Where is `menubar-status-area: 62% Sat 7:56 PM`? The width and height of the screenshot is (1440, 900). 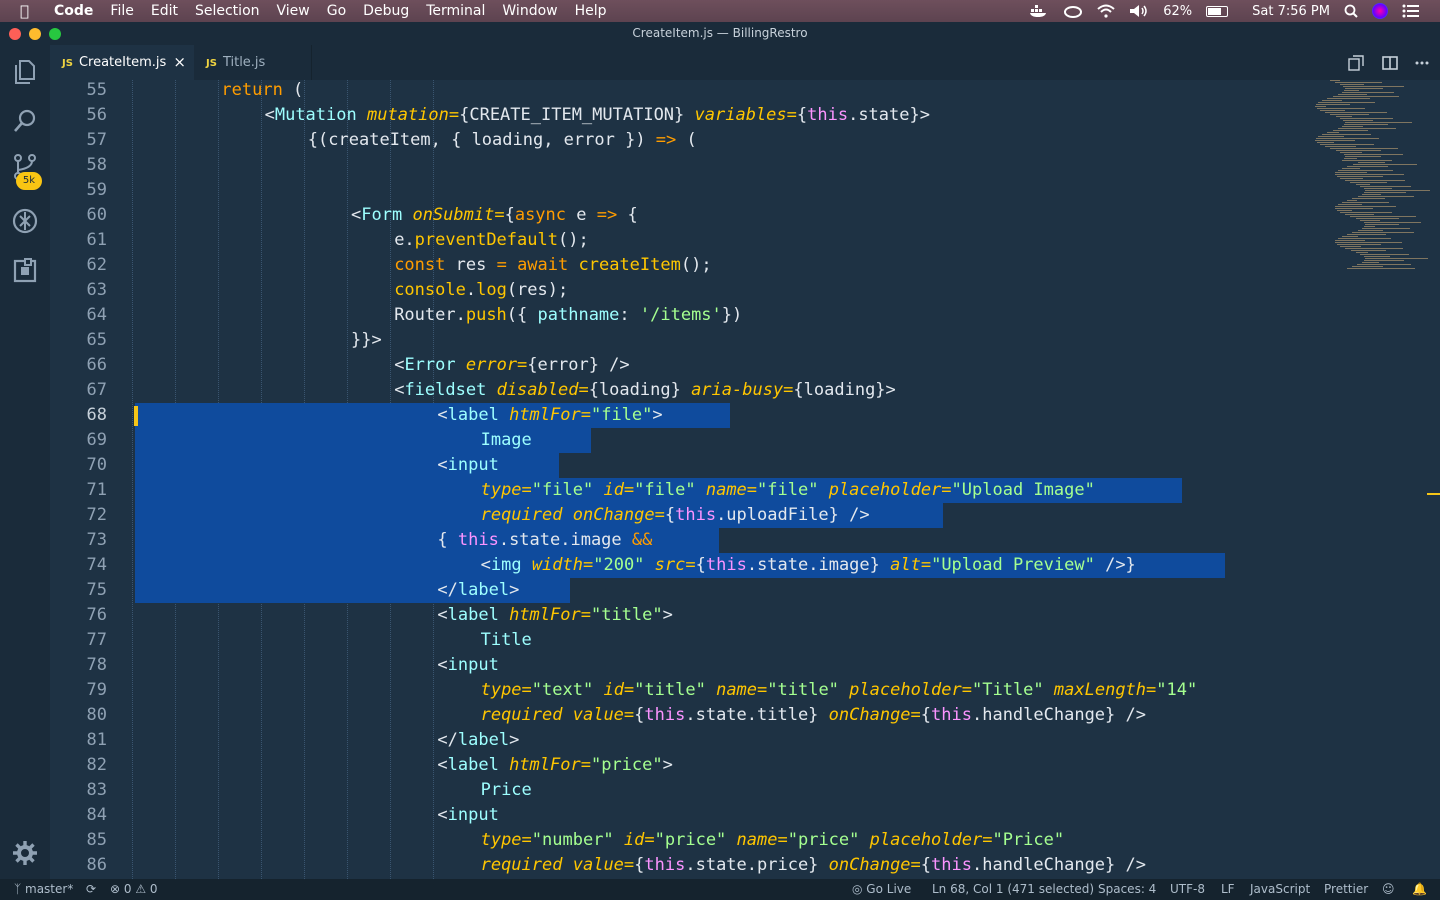
menubar-status-area: 62% Sat 7:56 PM is located at coordinates (1224, 11).